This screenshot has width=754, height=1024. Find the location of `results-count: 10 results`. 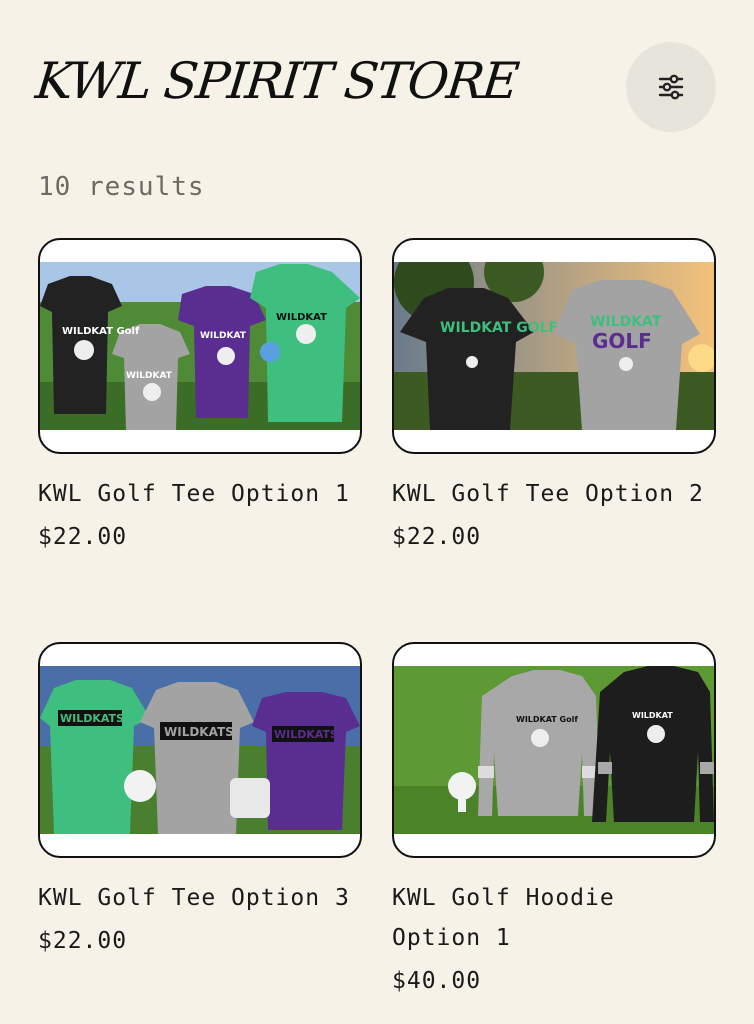

results-count: 10 results is located at coordinates (121, 187).